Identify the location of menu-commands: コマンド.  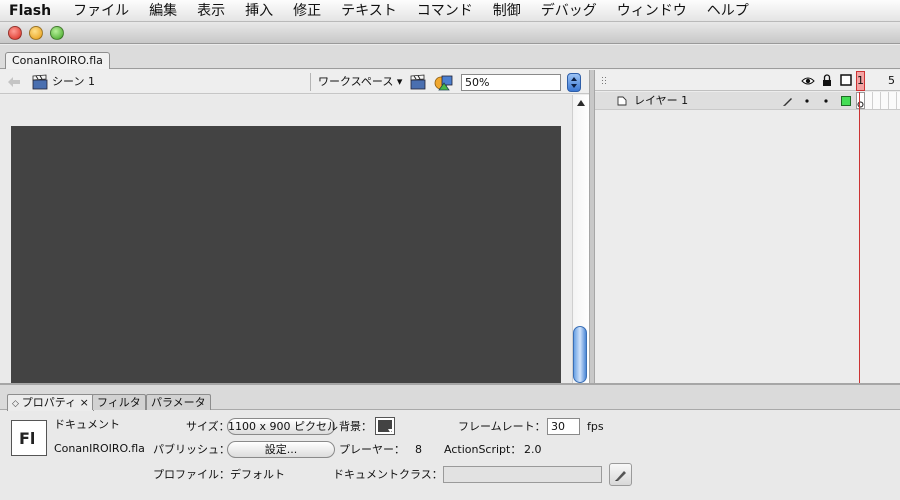
(445, 11).